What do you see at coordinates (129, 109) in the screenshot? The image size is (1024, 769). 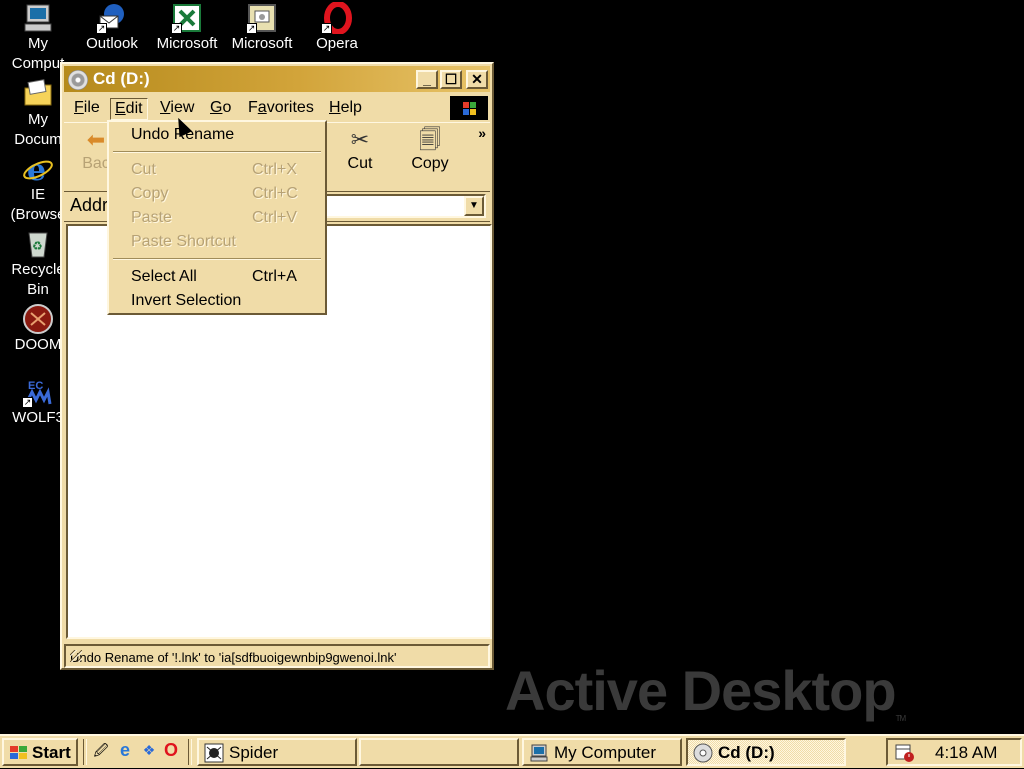 I see `menu-edit: Edit` at bounding box center [129, 109].